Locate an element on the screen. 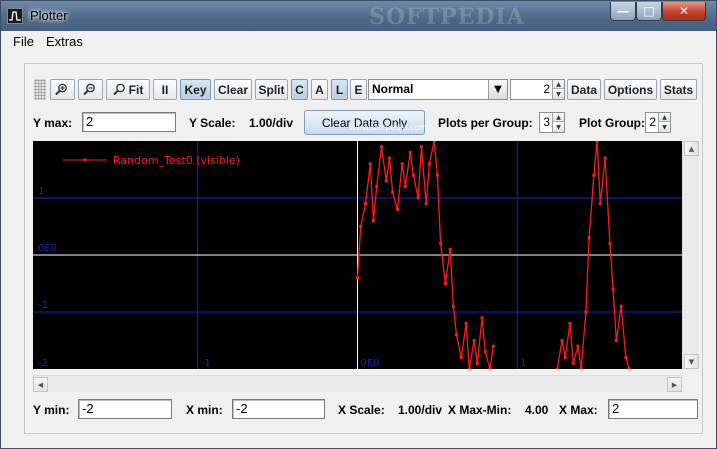 This screenshot has height=449, width=717. zoom-in-icon is located at coordinates (60, 89).